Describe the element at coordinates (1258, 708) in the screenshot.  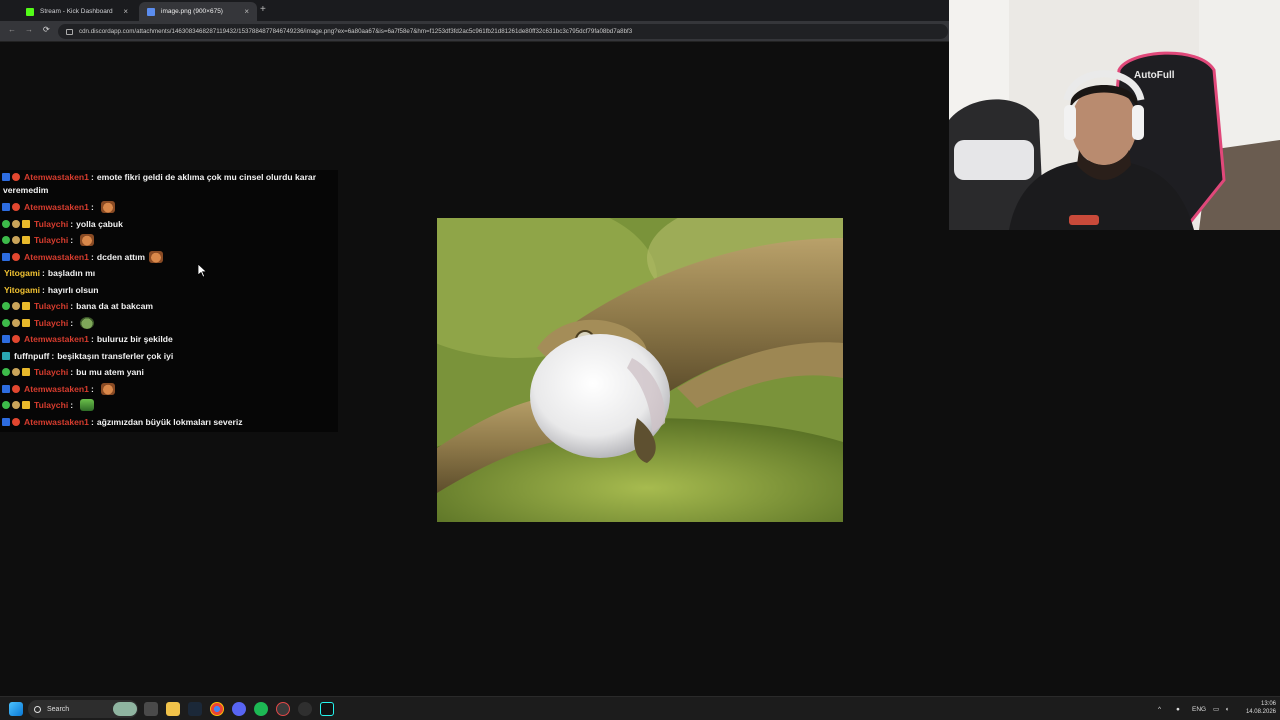
I see `taskbar-clock: 13:06 14.08.2026` at that location.